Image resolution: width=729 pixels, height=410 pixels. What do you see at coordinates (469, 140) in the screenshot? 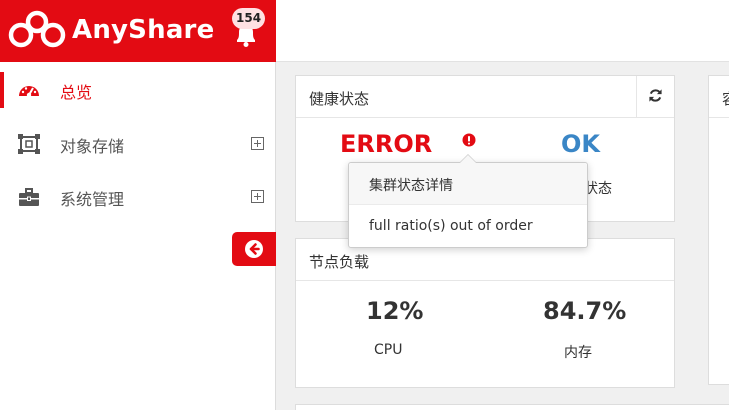
I see `error-exclamation-icon` at bounding box center [469, 140].